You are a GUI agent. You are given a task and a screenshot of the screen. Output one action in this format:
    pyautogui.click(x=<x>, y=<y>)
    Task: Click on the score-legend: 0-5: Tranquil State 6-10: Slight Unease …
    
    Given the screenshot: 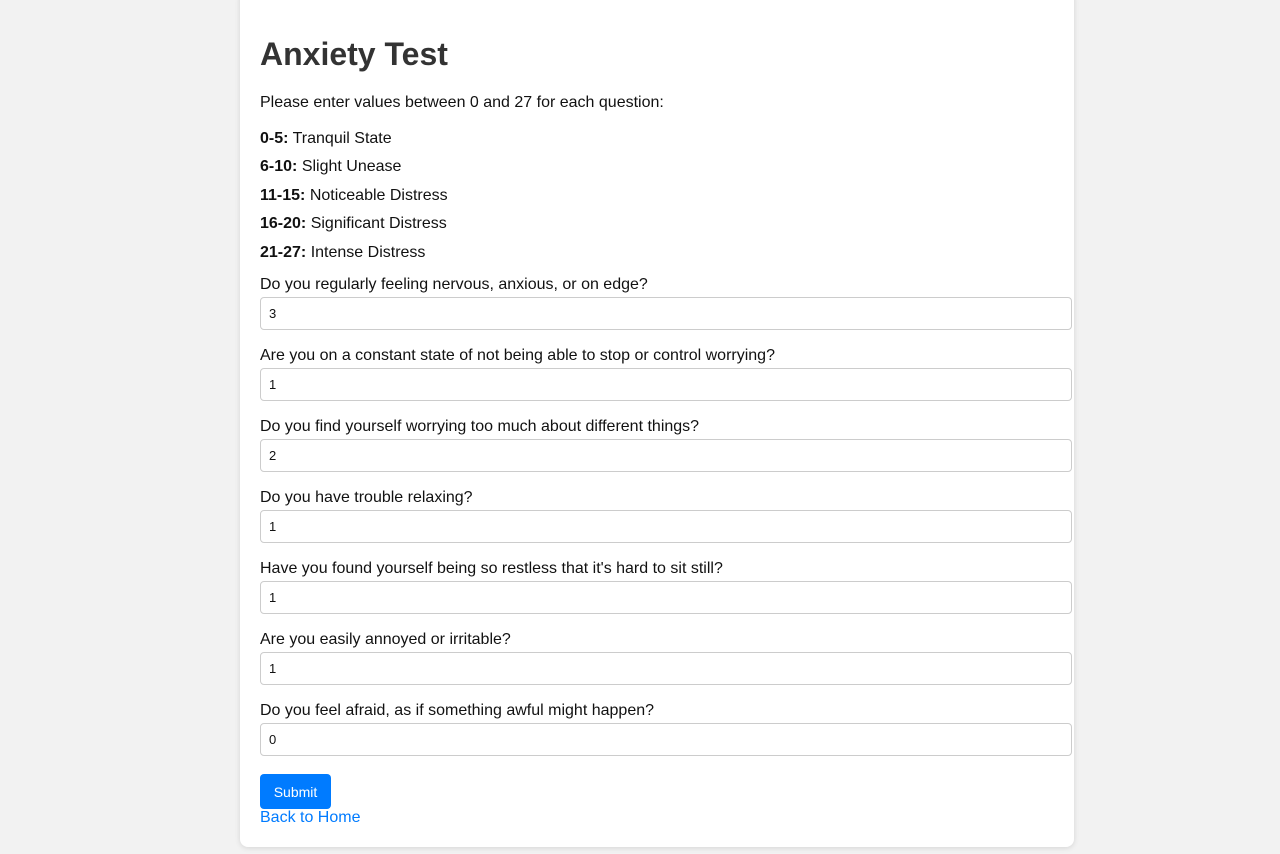 What is the action you would take?
    pyautogui.click(x=354, y=200)
    